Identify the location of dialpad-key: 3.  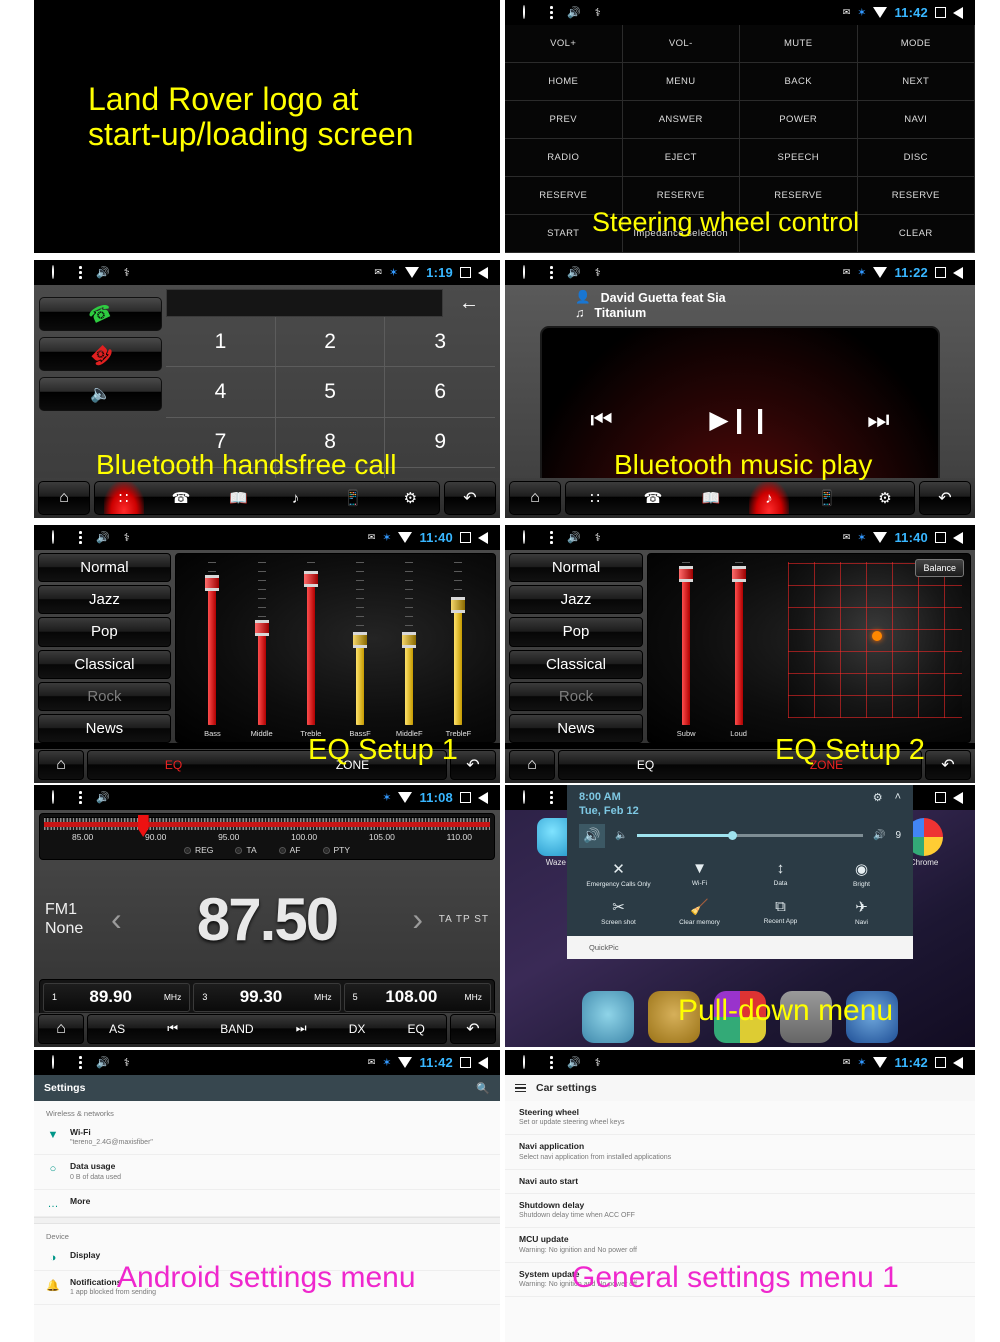
(440, 342).